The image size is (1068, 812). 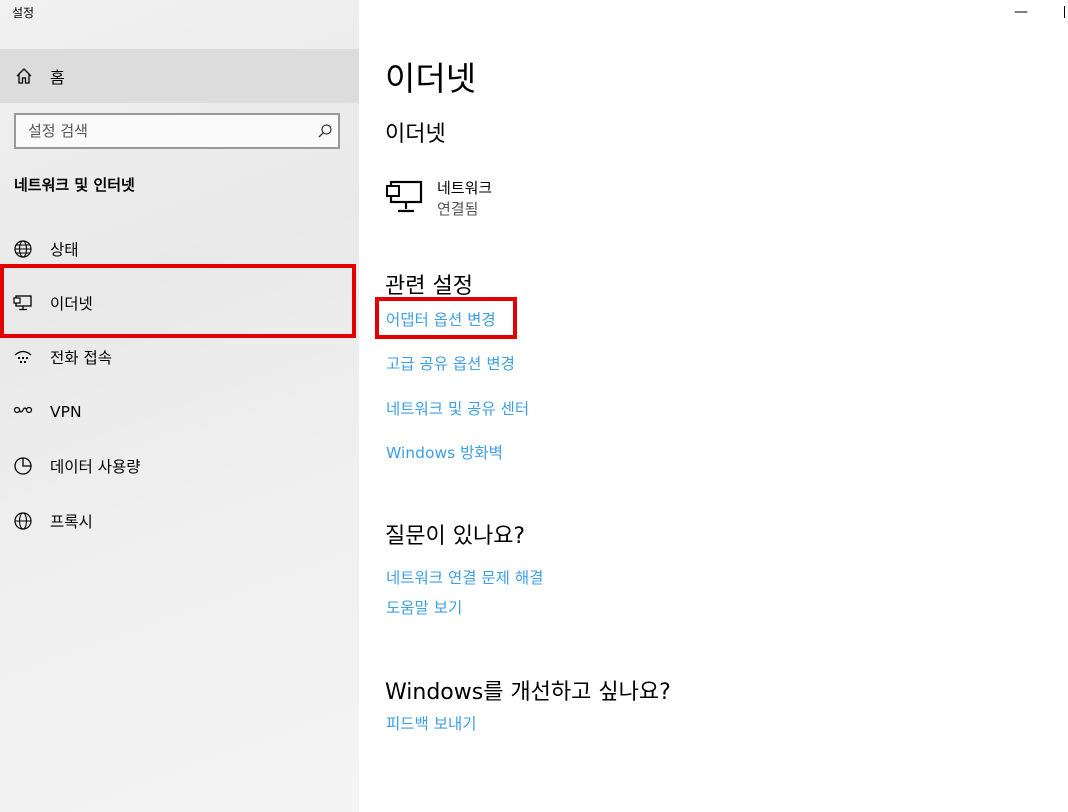 I want to click on sidebar-item-proxy: 프록시, so click(x=179, y=521).